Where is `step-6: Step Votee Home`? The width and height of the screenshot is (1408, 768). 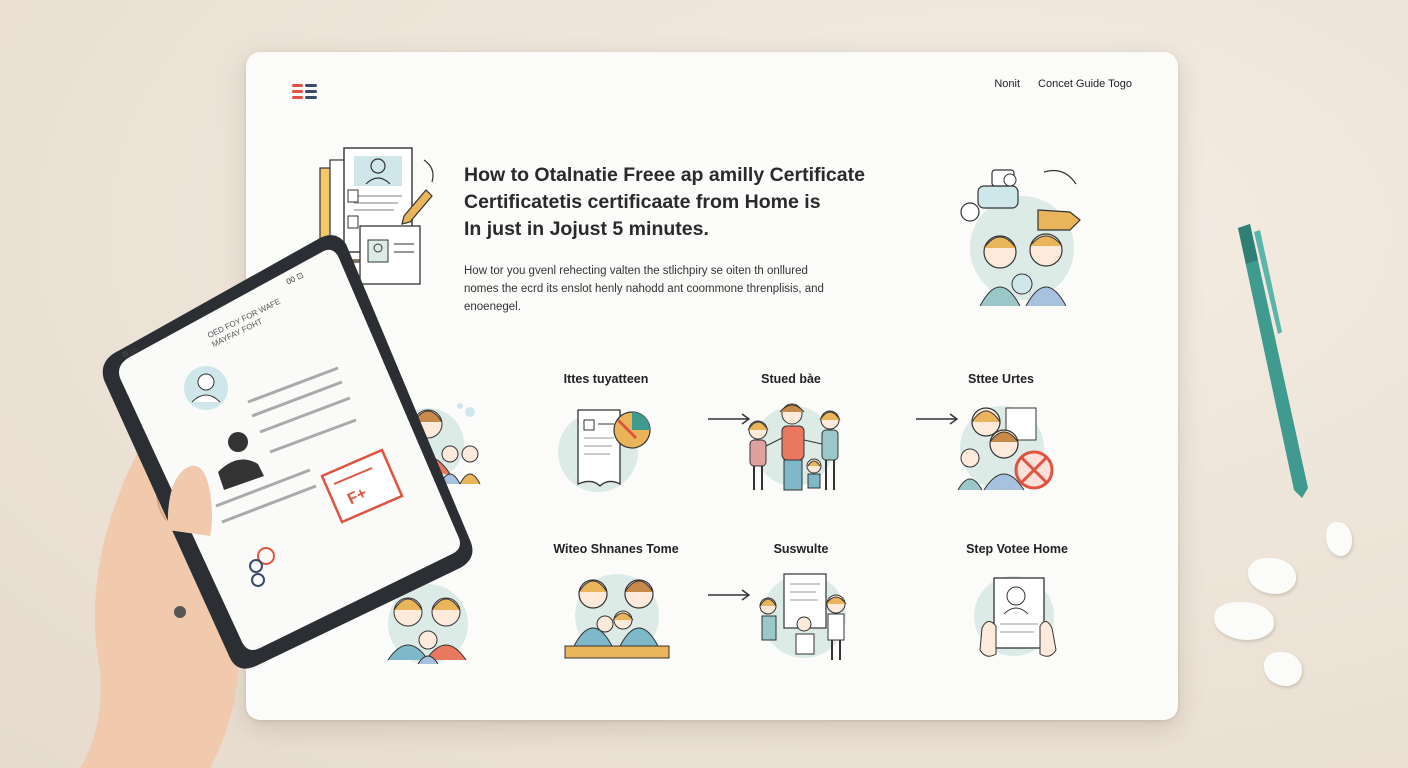 step-6: Step Votee Home is located at coordinates (1017, 605).